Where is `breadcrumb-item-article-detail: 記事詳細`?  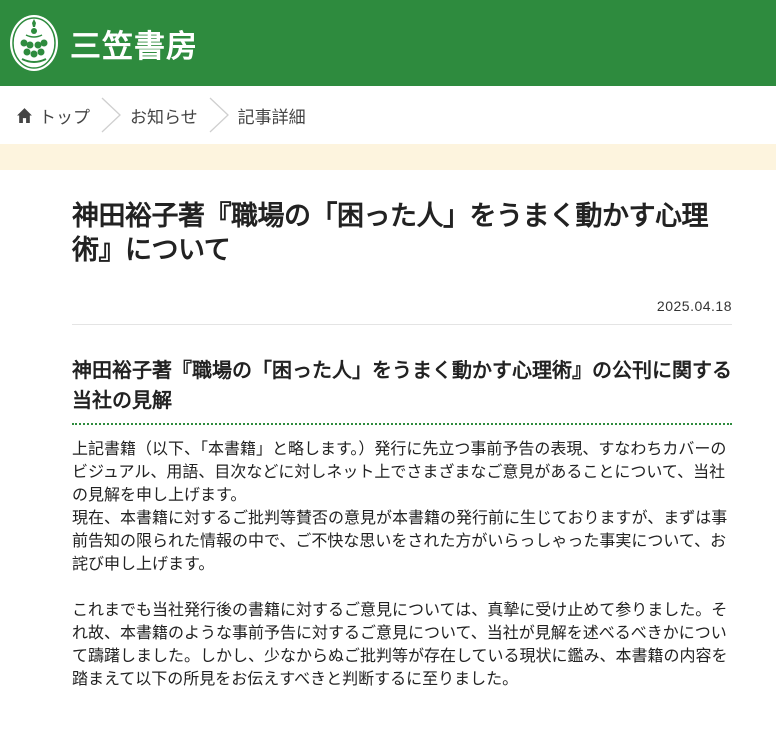 breadcrumb-item-article-detail: 記事詳細 is located at coordinates (272, 115).